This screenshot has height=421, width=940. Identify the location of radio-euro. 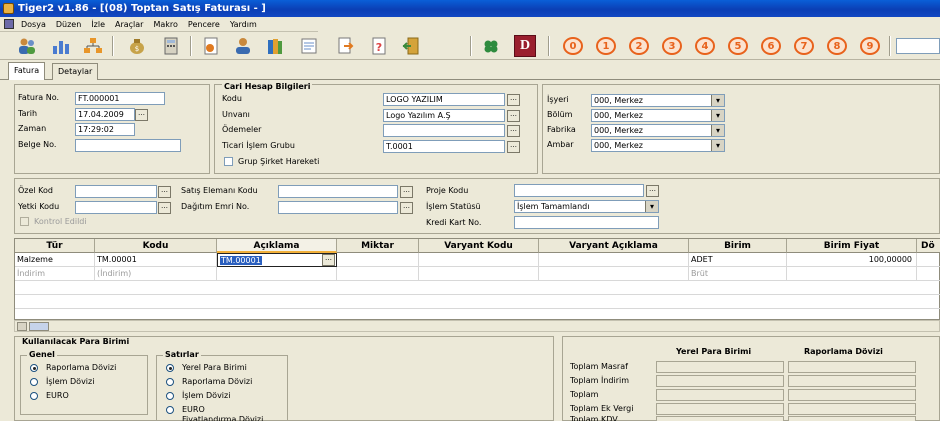
(34, 396).